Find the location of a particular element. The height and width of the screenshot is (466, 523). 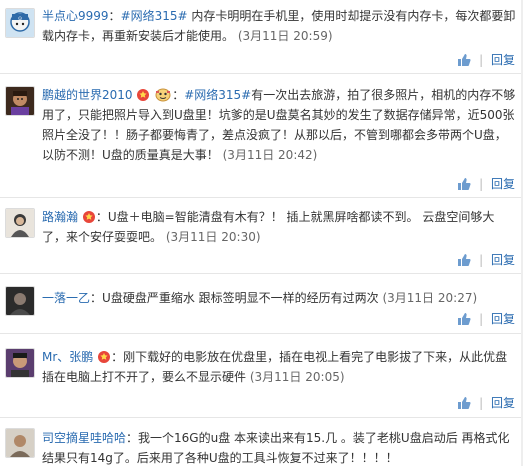

comment-time: 20:42) is located at coordinates (298, 155).